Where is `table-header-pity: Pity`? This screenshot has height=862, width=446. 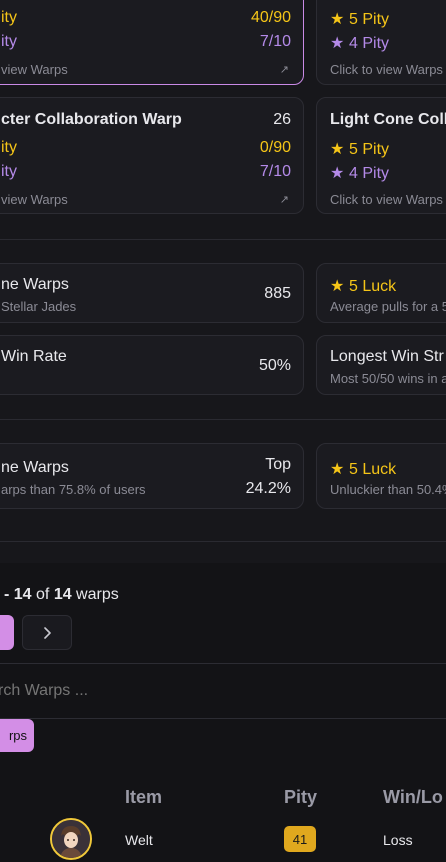
table-header-pity: Pity is located at coordinates (300, 797).